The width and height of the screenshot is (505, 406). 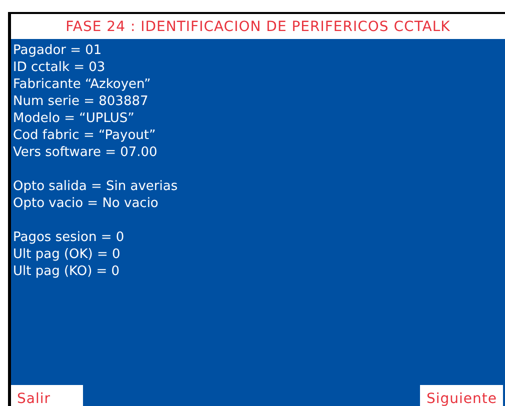 I want to click on info-line: Ult pag (KO) = 0, so click(x=67, y=271).